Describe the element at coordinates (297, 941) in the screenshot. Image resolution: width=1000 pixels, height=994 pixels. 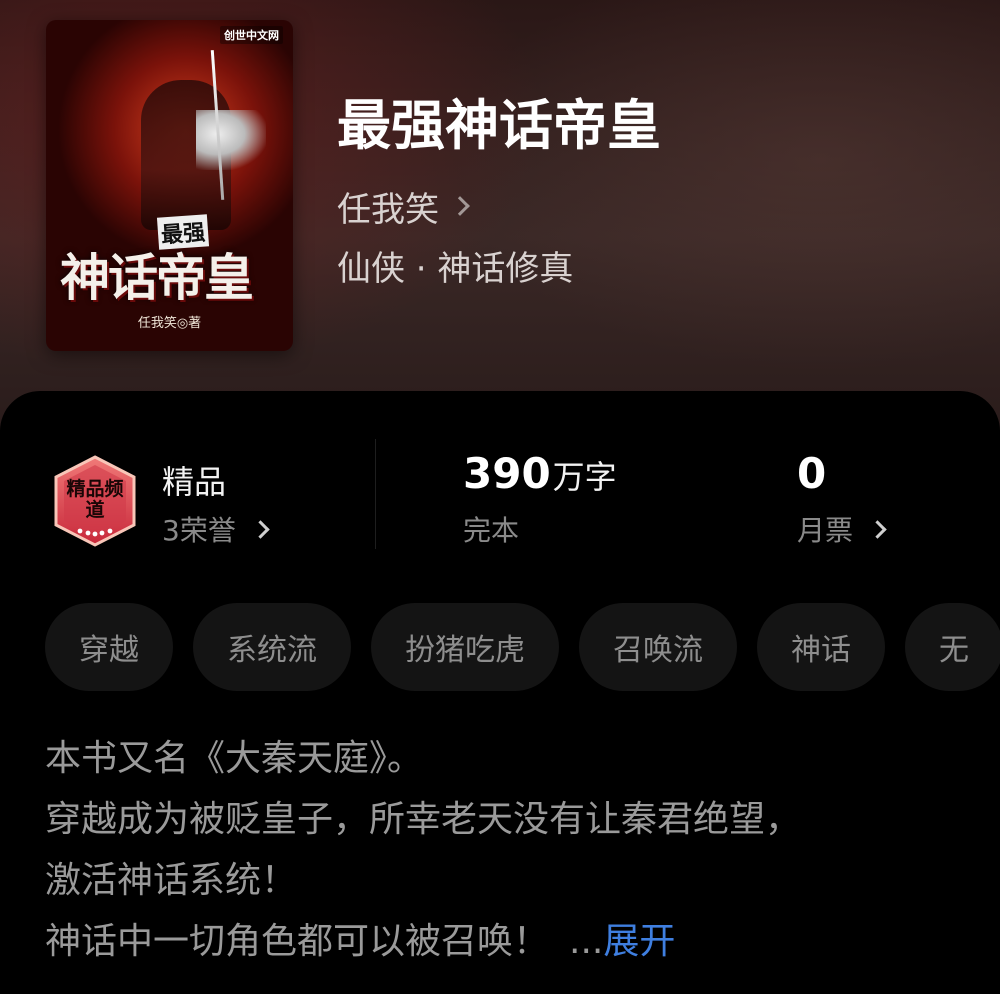
I see `description-line: 神话中一切角色都可以被召唤！` at that location.